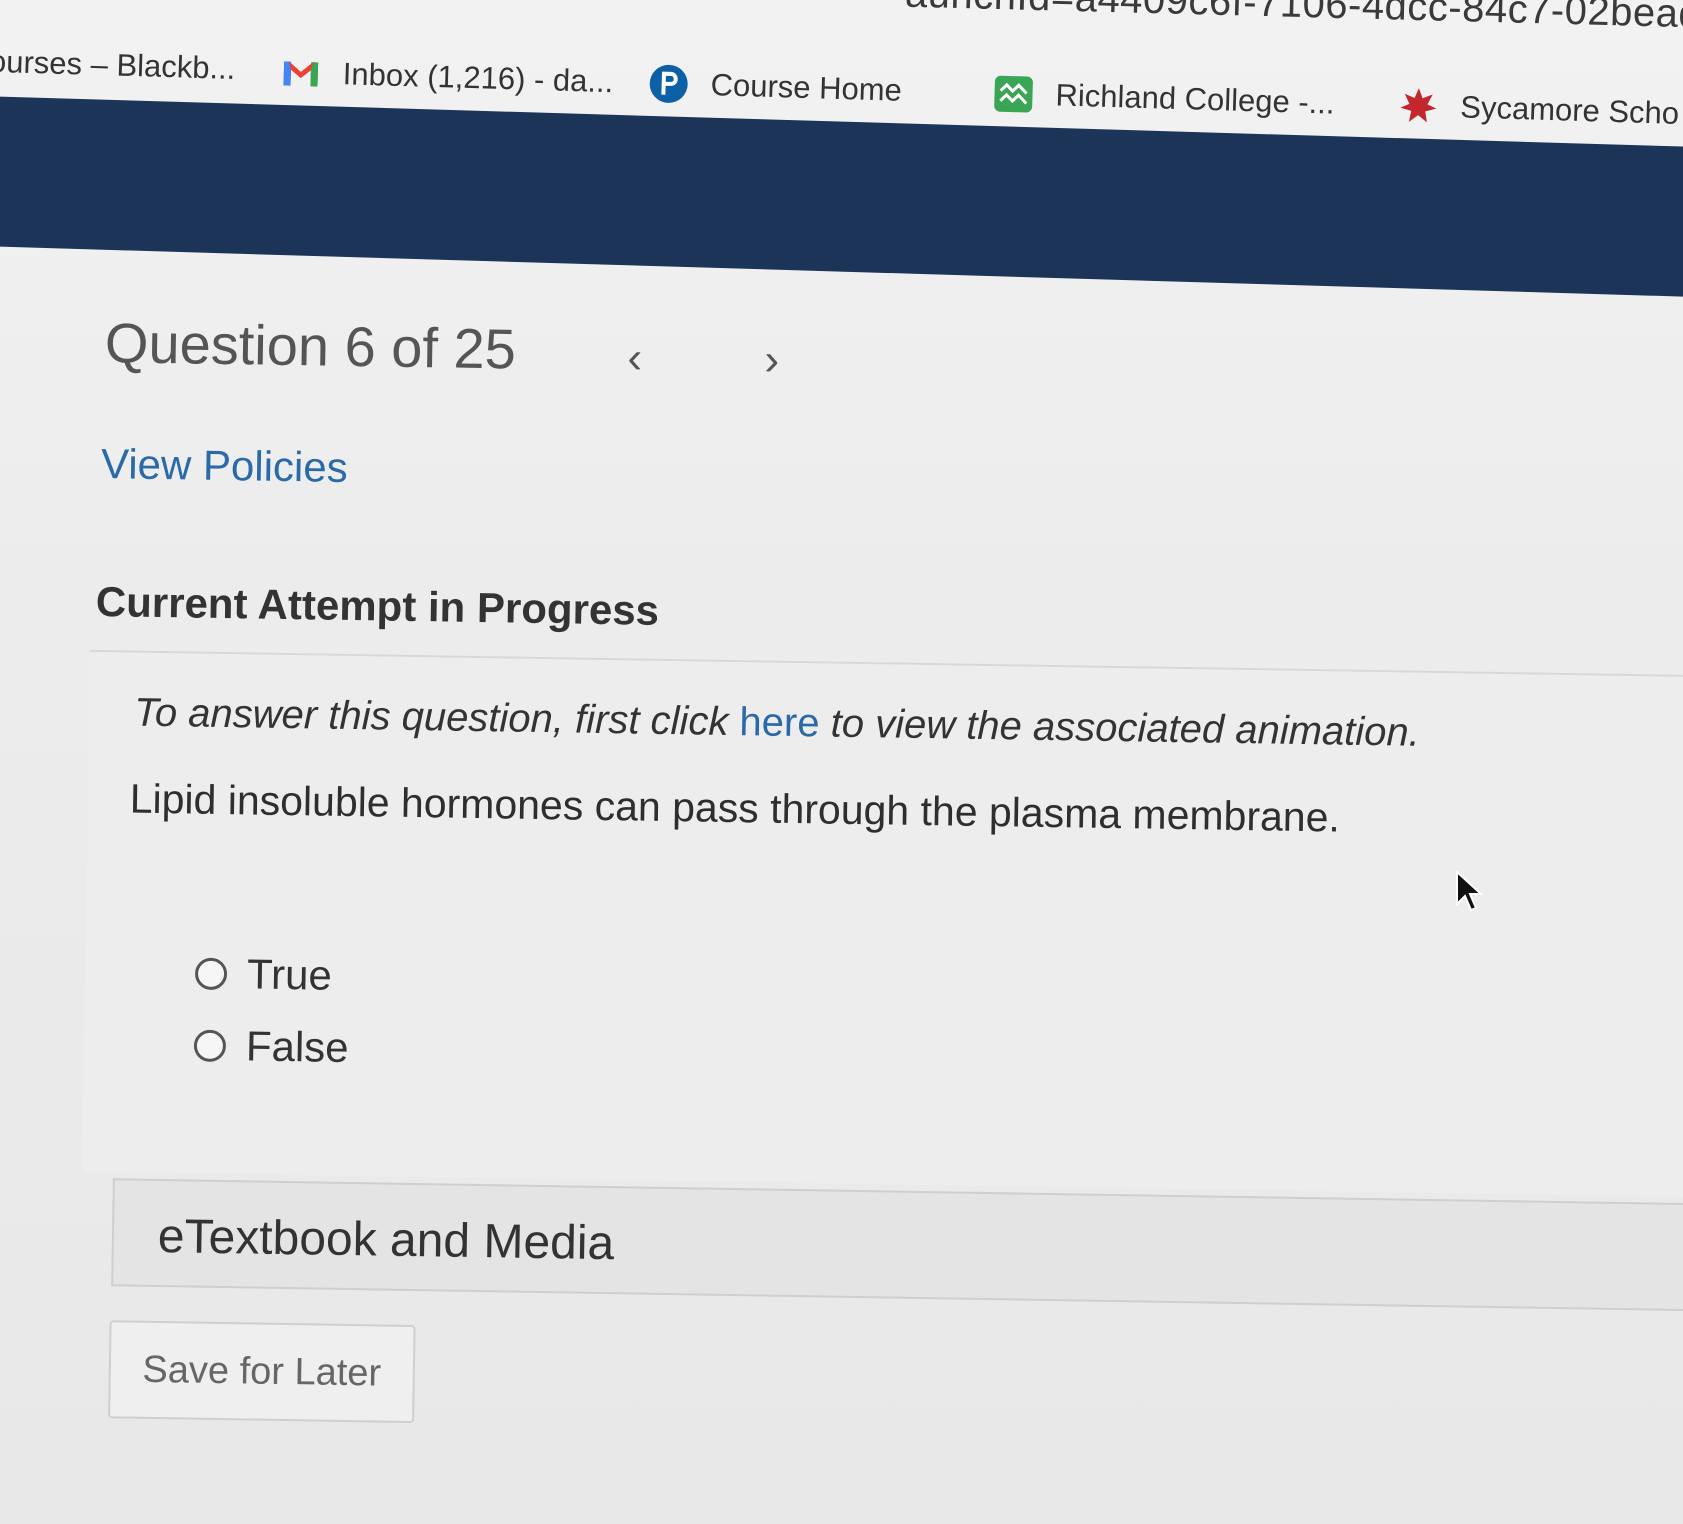  I want to click on attempt-heading: Current Attempt in Progress, so click(377, 605).